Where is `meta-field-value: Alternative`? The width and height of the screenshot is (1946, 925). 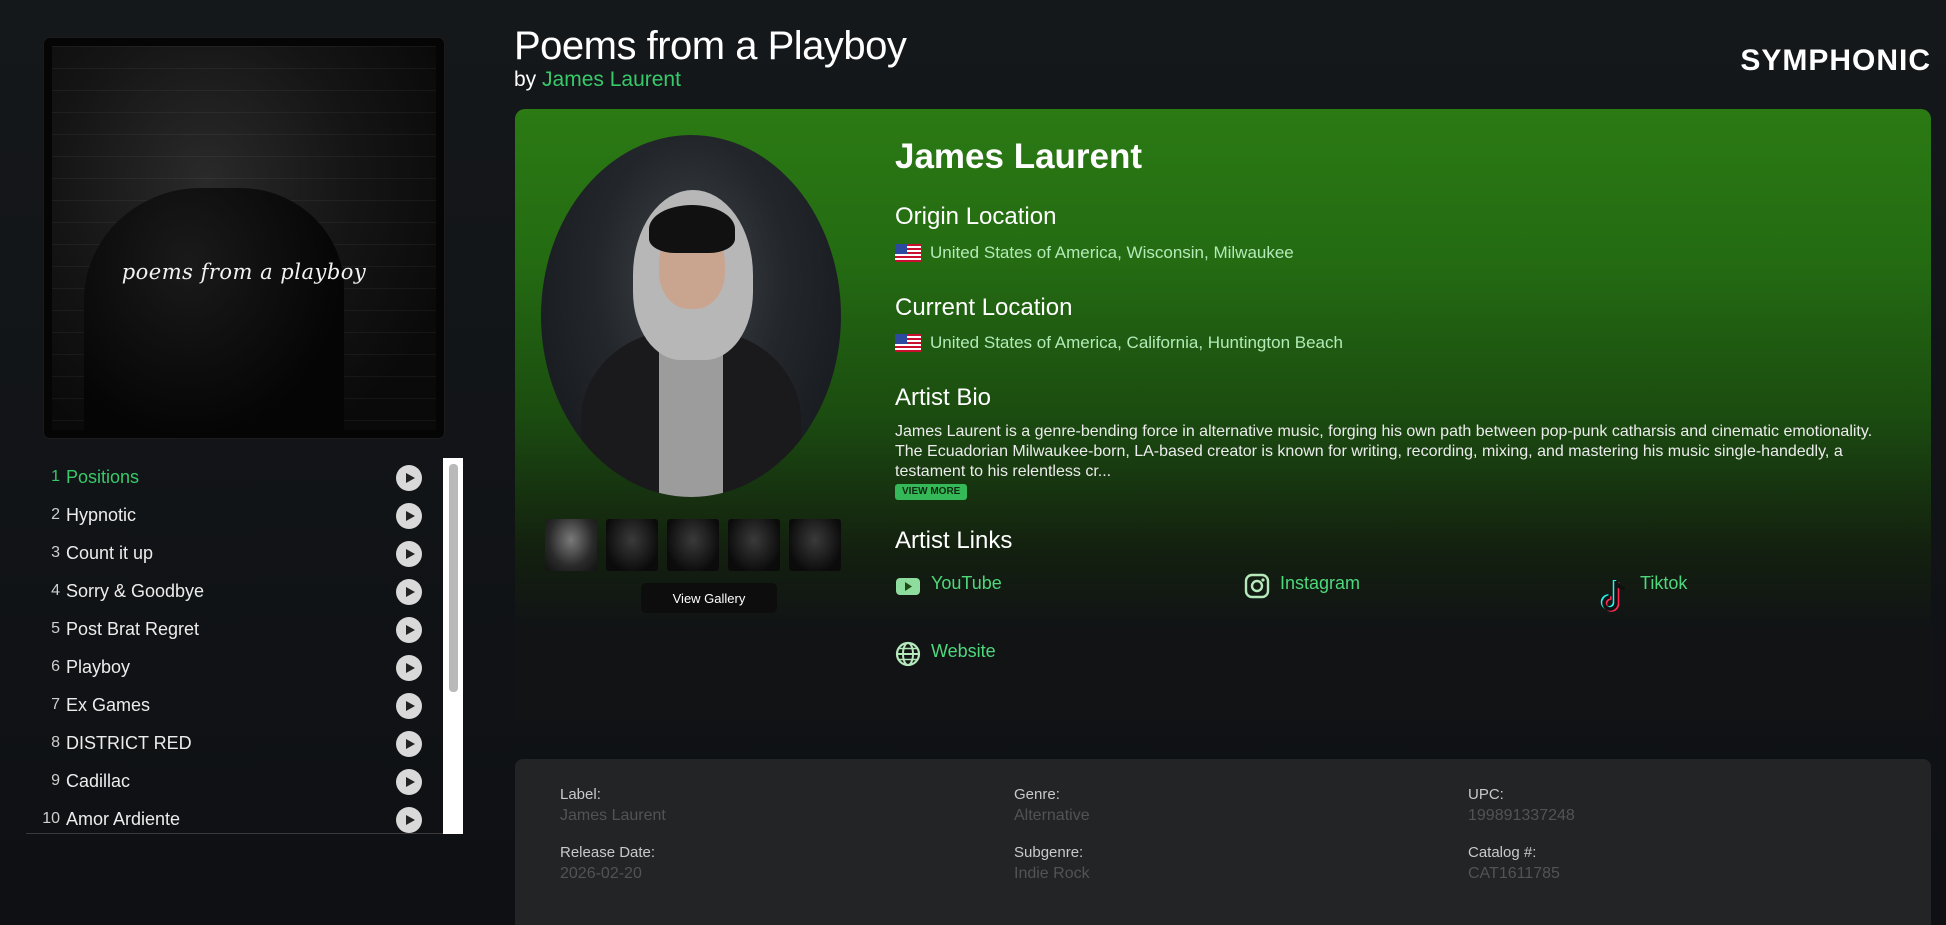 meta-field-value: Alternative is located at coordinates (1052, 815).